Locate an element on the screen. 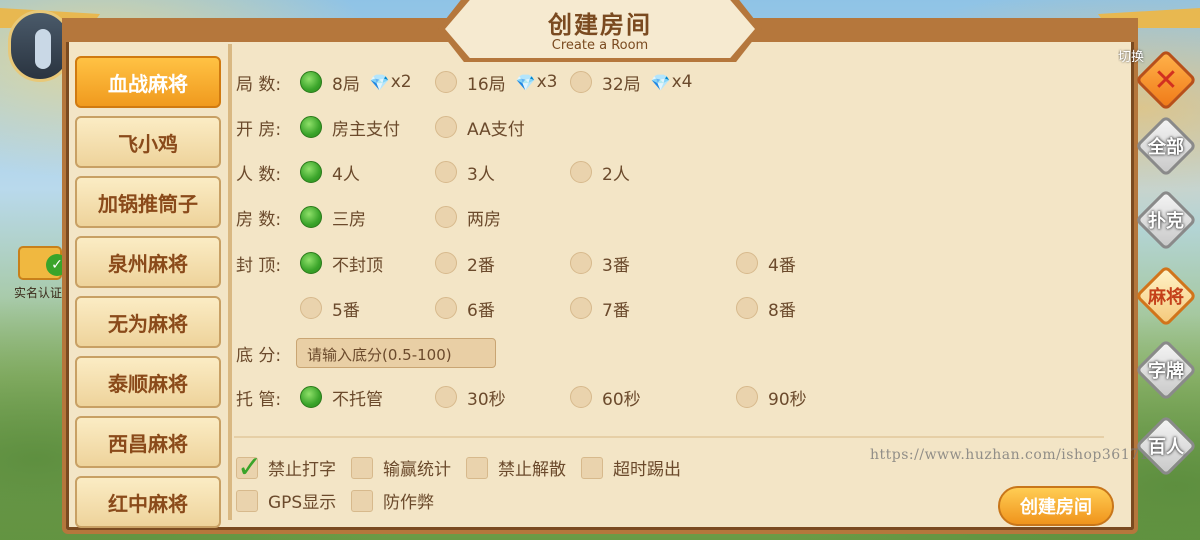 The width and height of the screenshot is (1200, 540). cap-option-8: 8番 is located at coordinates (766, 308).